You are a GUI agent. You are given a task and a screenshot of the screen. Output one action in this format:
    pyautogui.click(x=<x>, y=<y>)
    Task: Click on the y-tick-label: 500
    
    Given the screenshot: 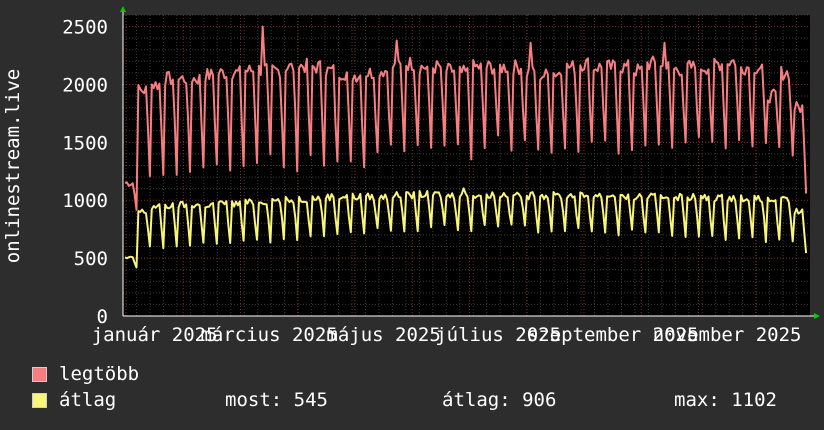 What is the action you would take?
    pyautogui.click(x=91, y=259)
    